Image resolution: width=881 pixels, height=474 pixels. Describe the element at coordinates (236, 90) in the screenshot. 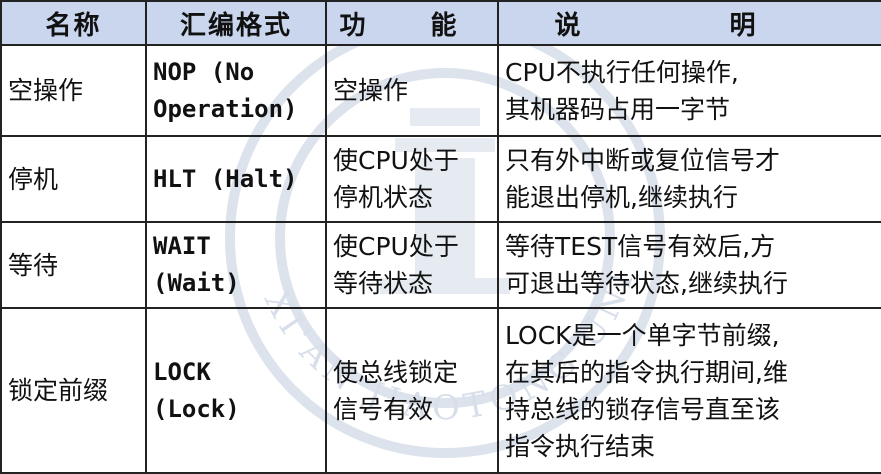

I see `cell-format: NOP (No Operation)` at that location.